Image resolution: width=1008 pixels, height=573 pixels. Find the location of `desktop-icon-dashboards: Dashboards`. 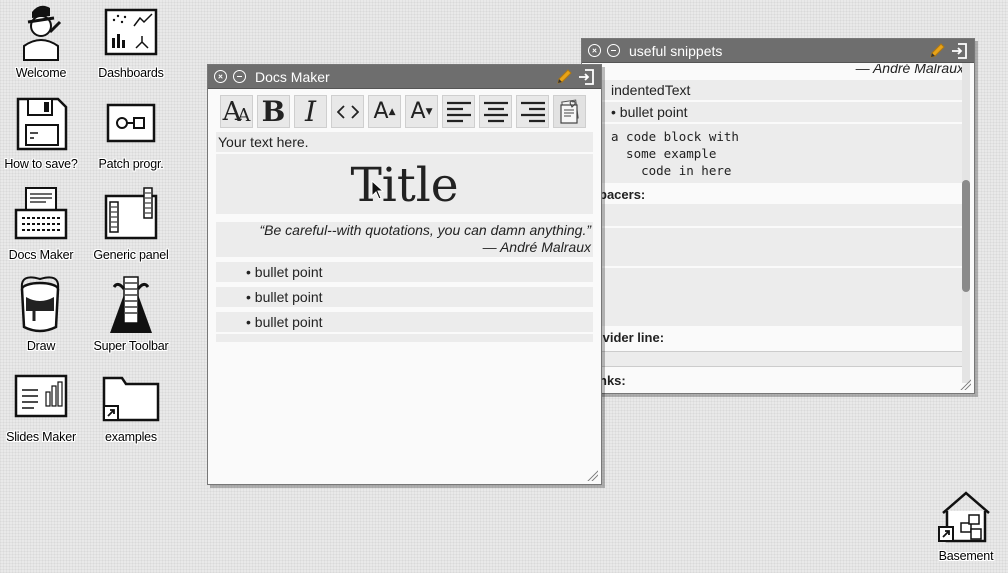

desktop-icon-dashboards: Dashboards is located at coordinates (131, 46).